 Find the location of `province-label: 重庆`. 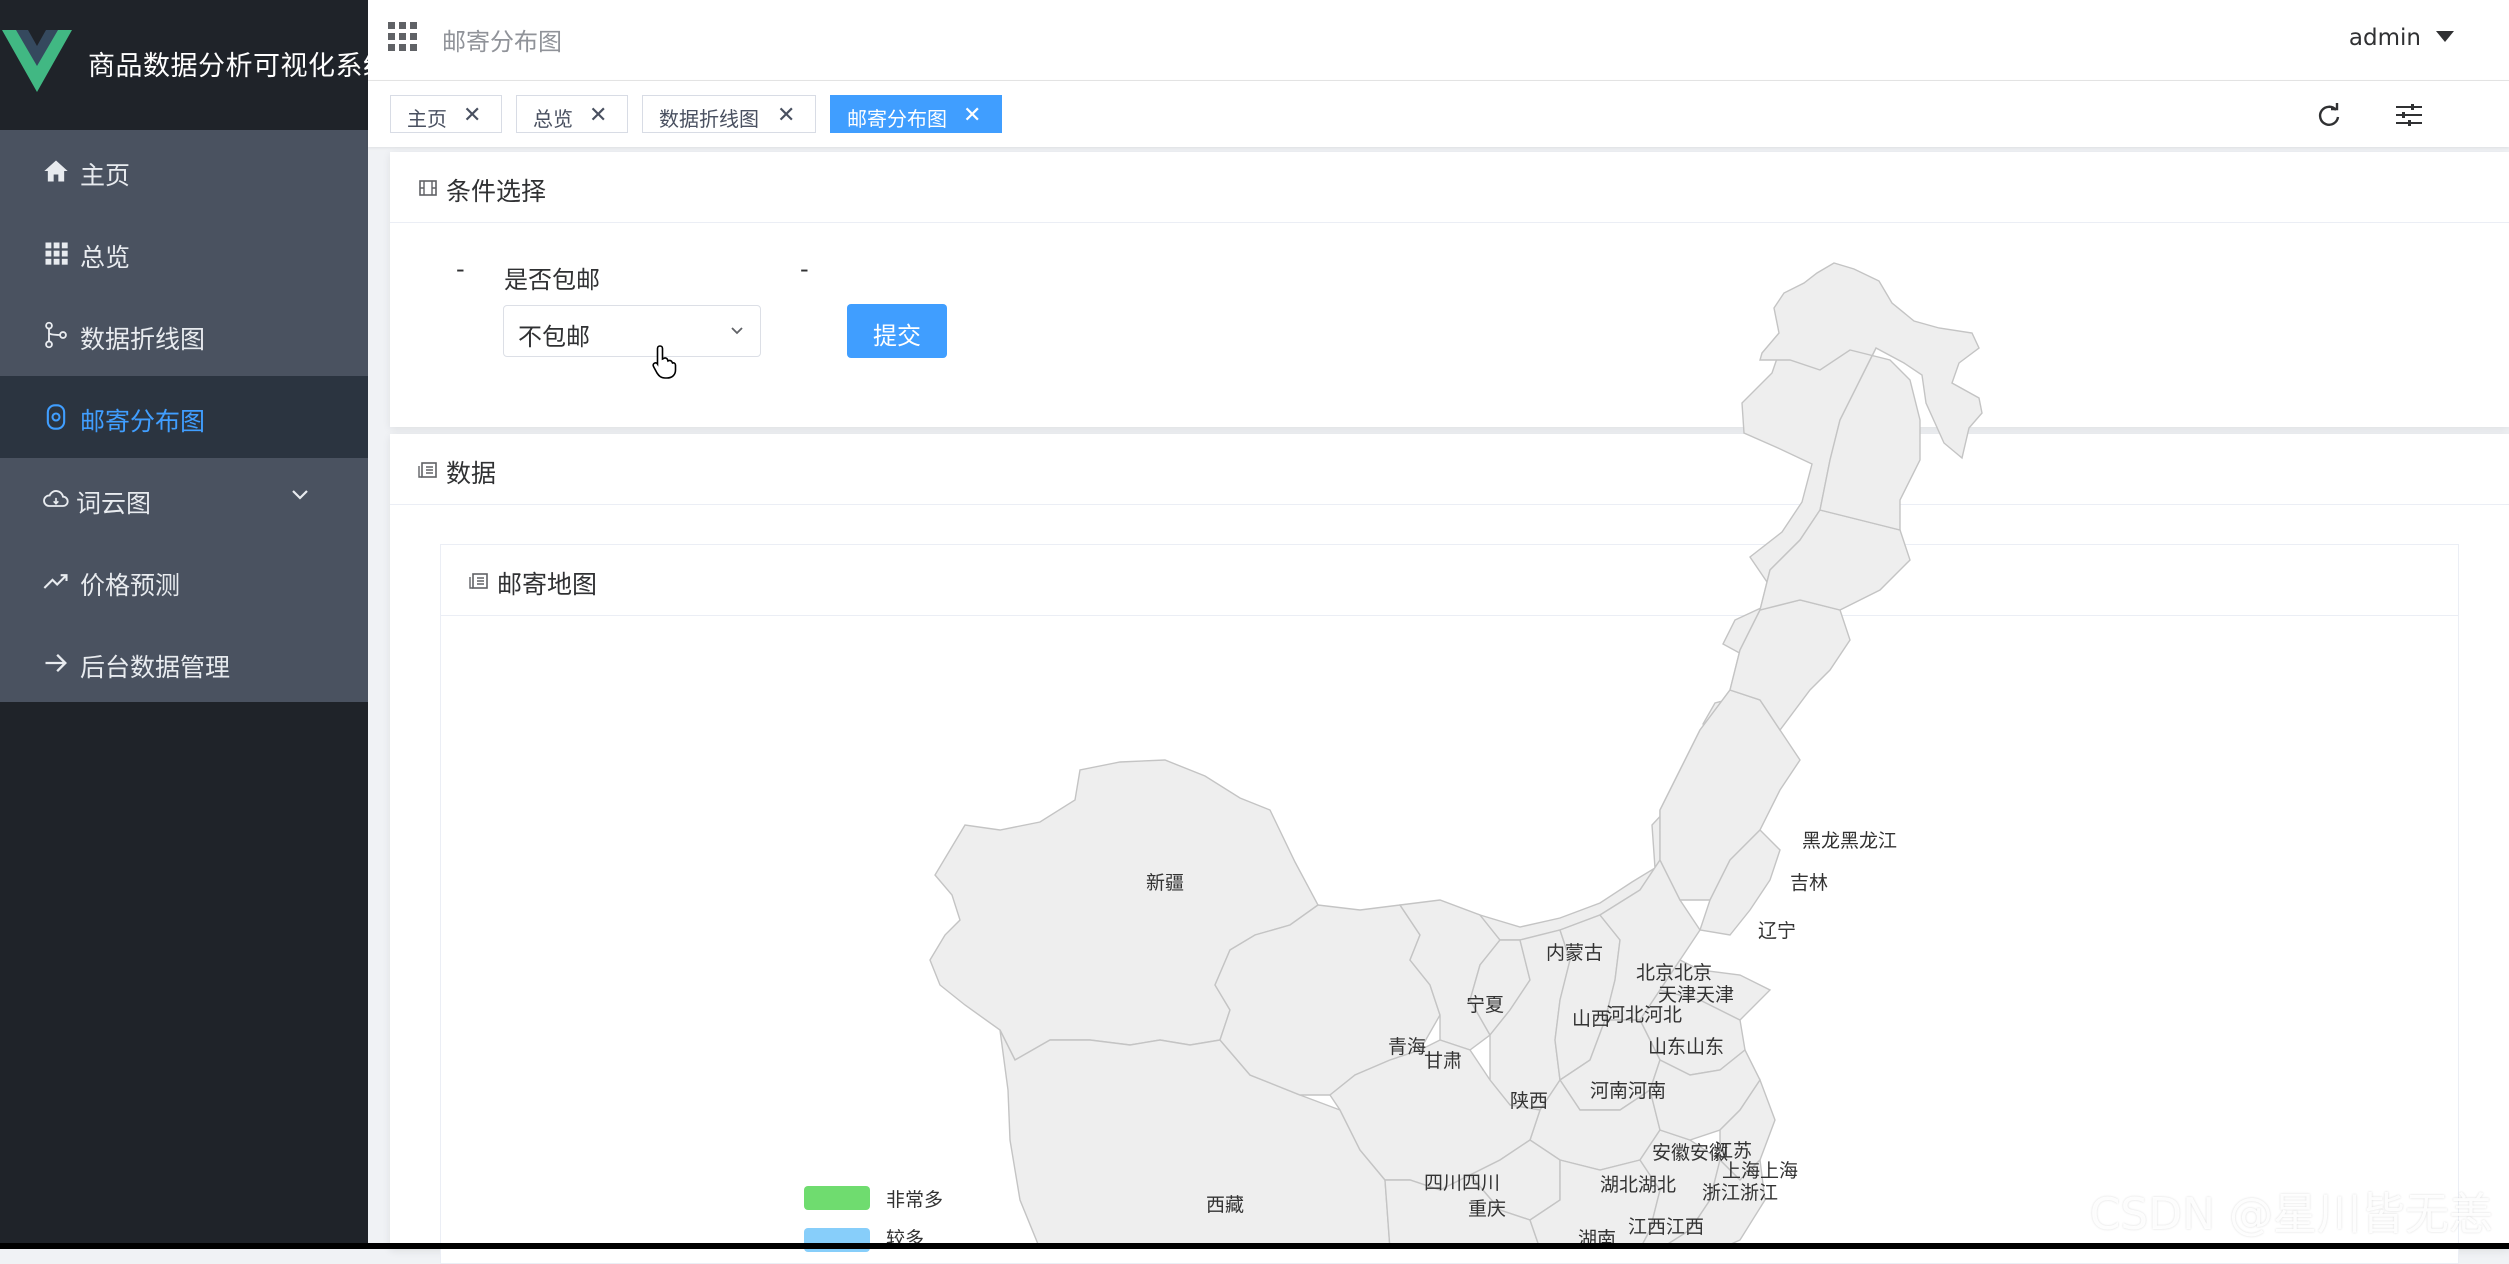

province-label: 重庆 is located at coordinates (1487, 1207).